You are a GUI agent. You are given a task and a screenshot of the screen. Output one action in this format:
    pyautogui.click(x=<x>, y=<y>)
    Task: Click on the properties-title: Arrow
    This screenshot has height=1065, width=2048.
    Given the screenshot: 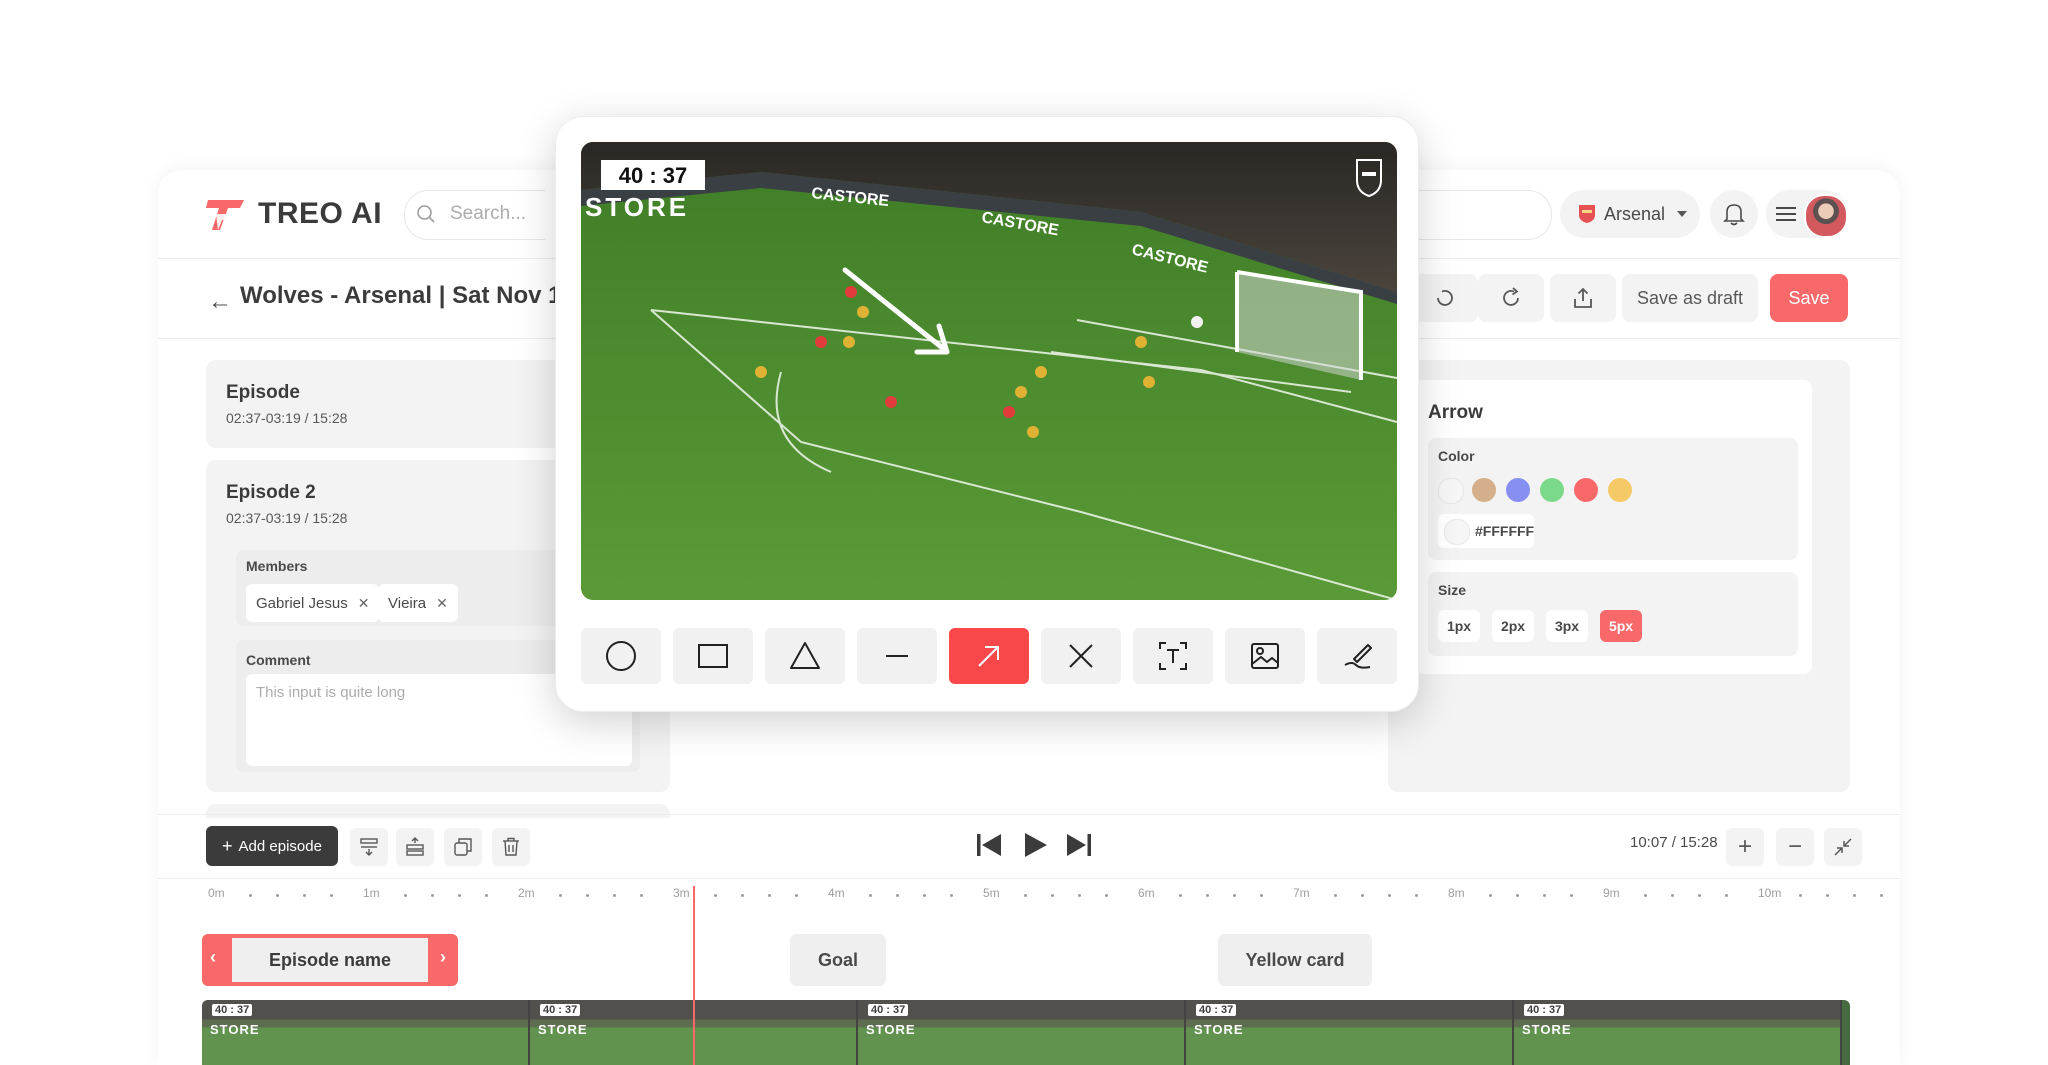 What is the action you would take?
    pyautogui.click(x=1455, y=412)
    